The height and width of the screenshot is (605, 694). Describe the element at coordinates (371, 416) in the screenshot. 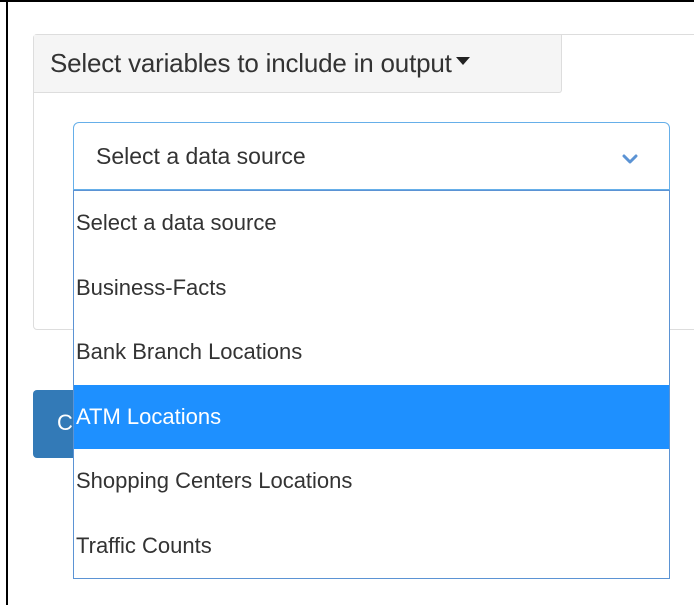

I see `option-atm-locations: ATM Locations` at that location.